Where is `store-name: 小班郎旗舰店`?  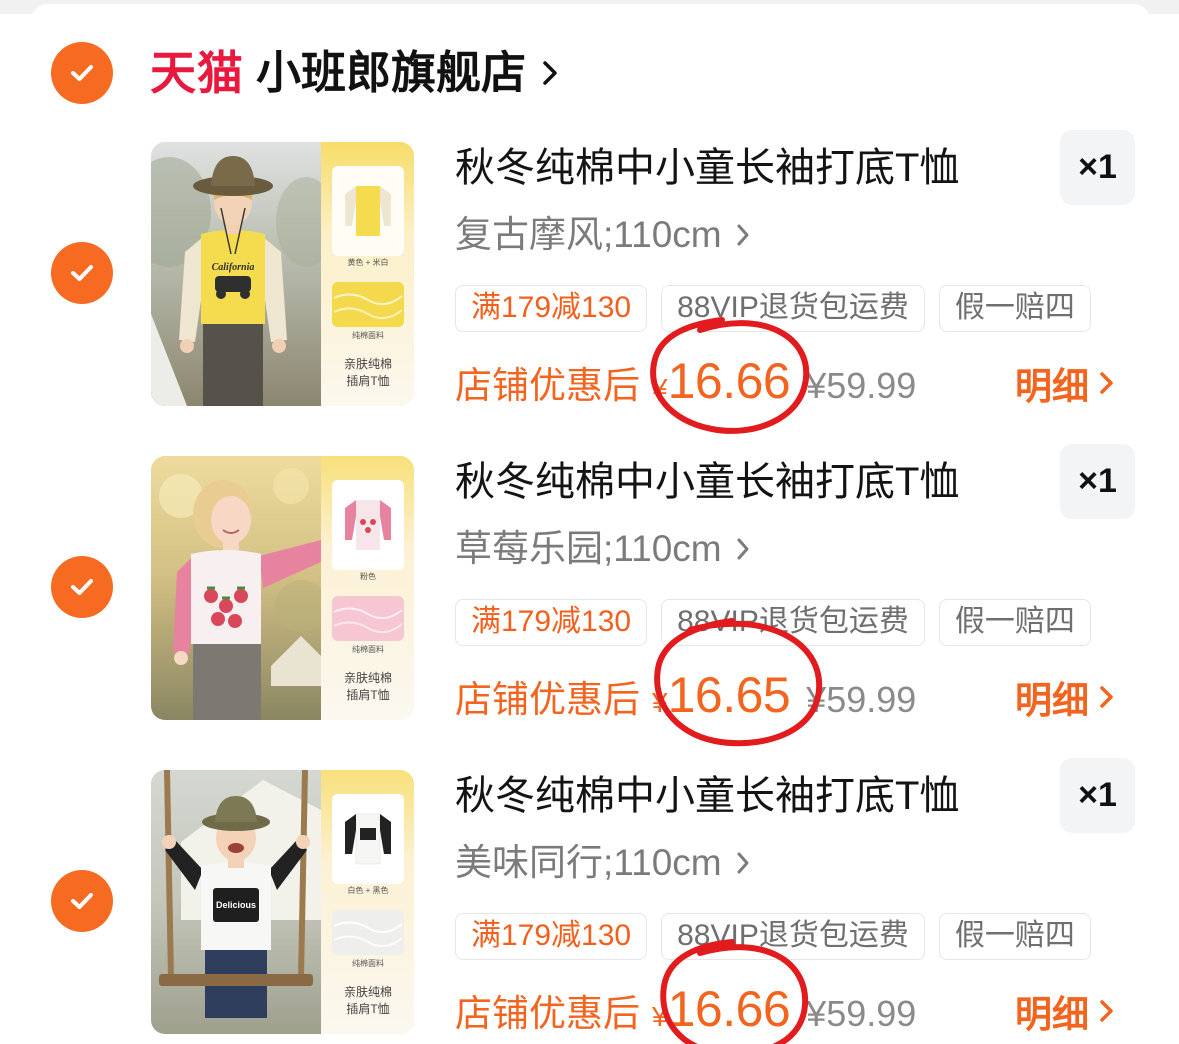
store-name: 小班郎旗舰店 is located at coordinates (391, 73).